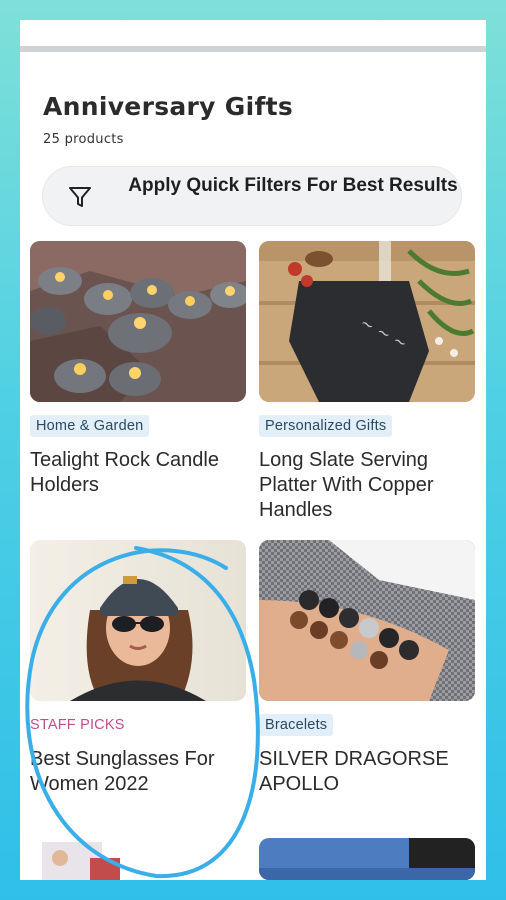 This screenshot has height=900, width=506. Describe the element at coordinates (80, 197) in the screenshot. I see `filter-icon` at that location.